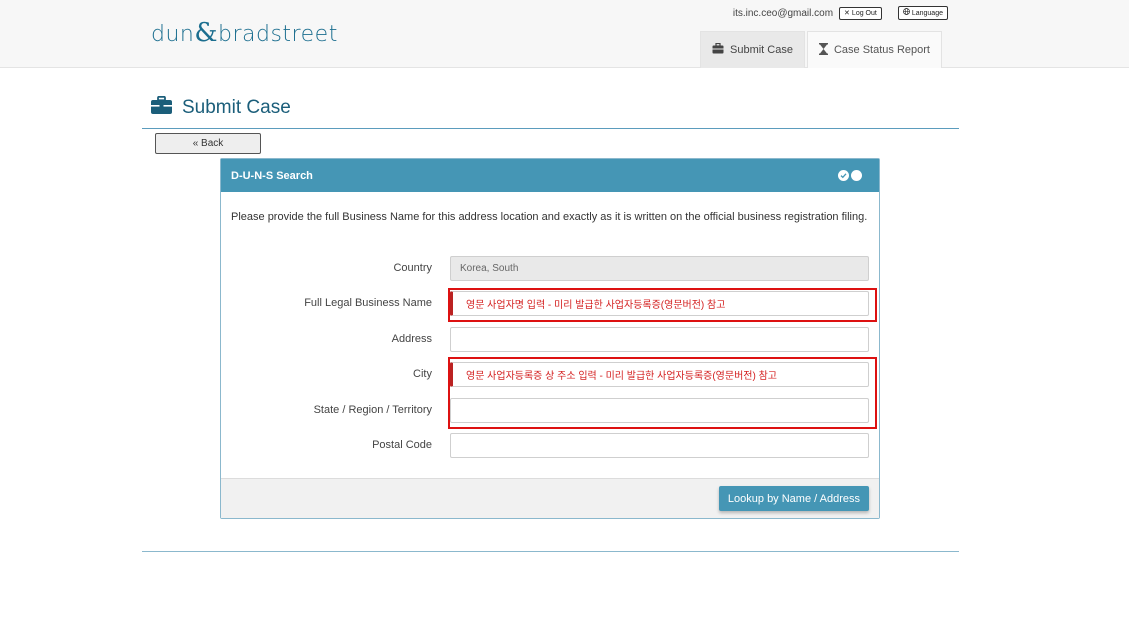 Image resolution: width=1129 pixels, height=644 pixels. Describe the element at coordinates (402, 445) in the screenshot. I see `field-label: Postal Code` at that location.